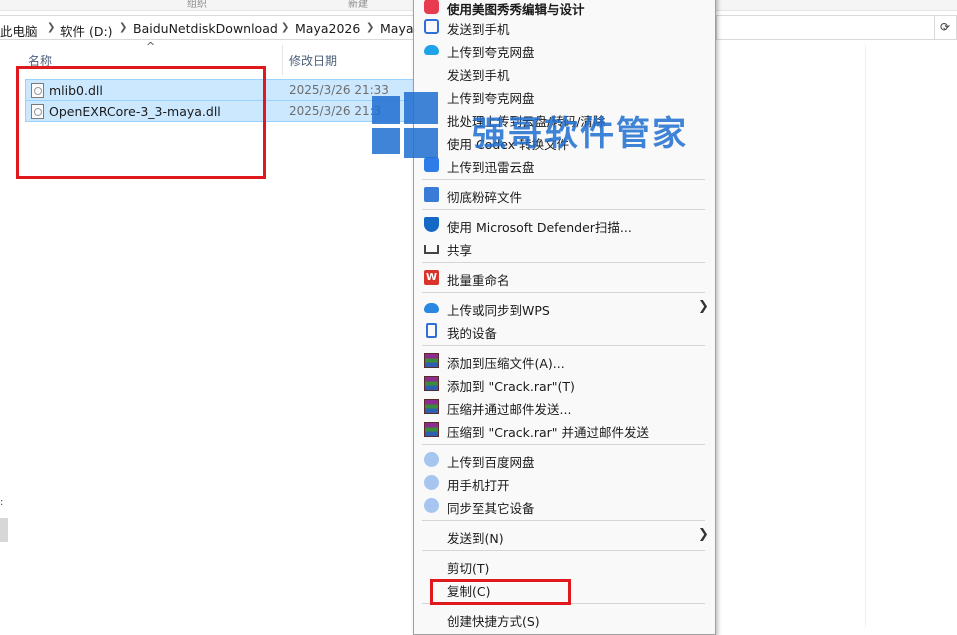 Image resolution: width=957 pixels, height=635 pixels. I want to click on watermark-logo-icon, so click(386, 141).